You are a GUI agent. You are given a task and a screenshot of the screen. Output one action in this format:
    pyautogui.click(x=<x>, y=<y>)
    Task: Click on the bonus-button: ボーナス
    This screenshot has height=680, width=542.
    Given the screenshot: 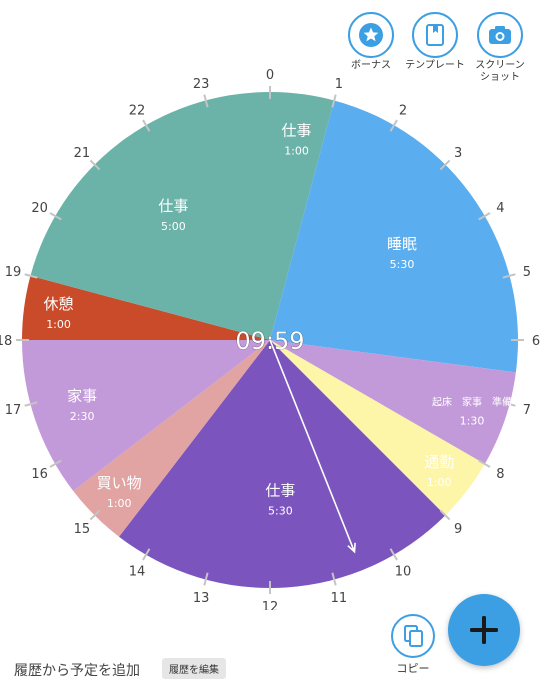 What is the action you would take?
    pyautogui.click(x=371, y=42)
    